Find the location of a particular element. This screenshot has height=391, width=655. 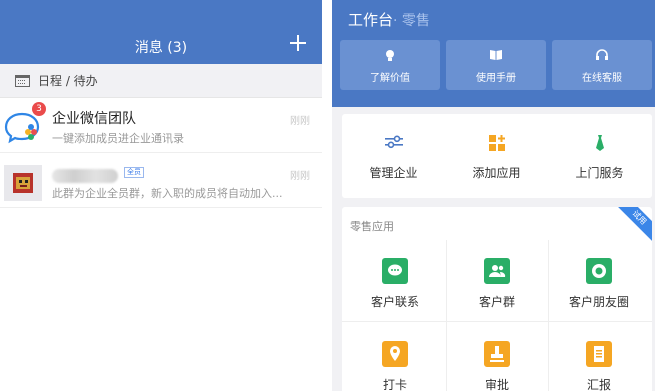

moments-icon is located at coordinates (599, 271).